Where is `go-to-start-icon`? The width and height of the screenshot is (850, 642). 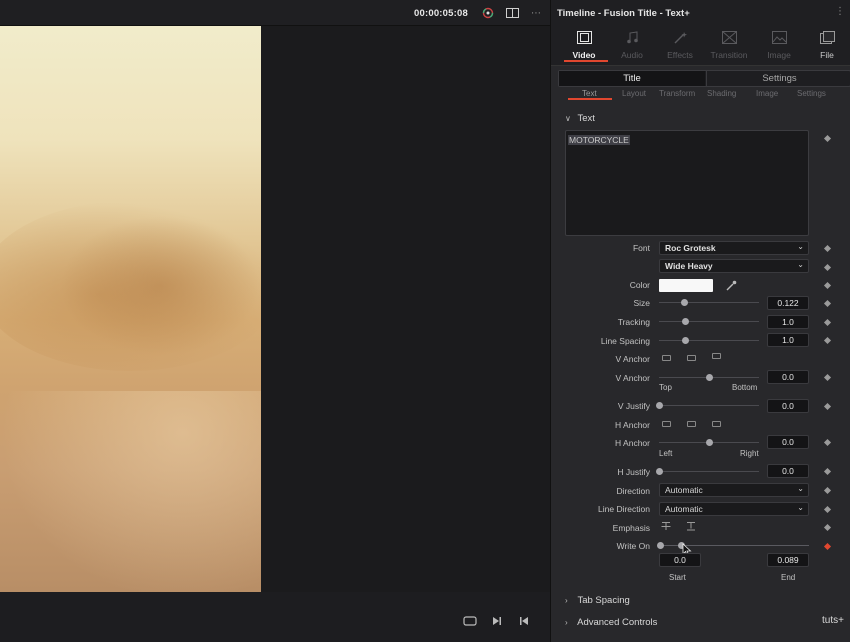 go-to-start-icon is located at coordinates (524, 621).